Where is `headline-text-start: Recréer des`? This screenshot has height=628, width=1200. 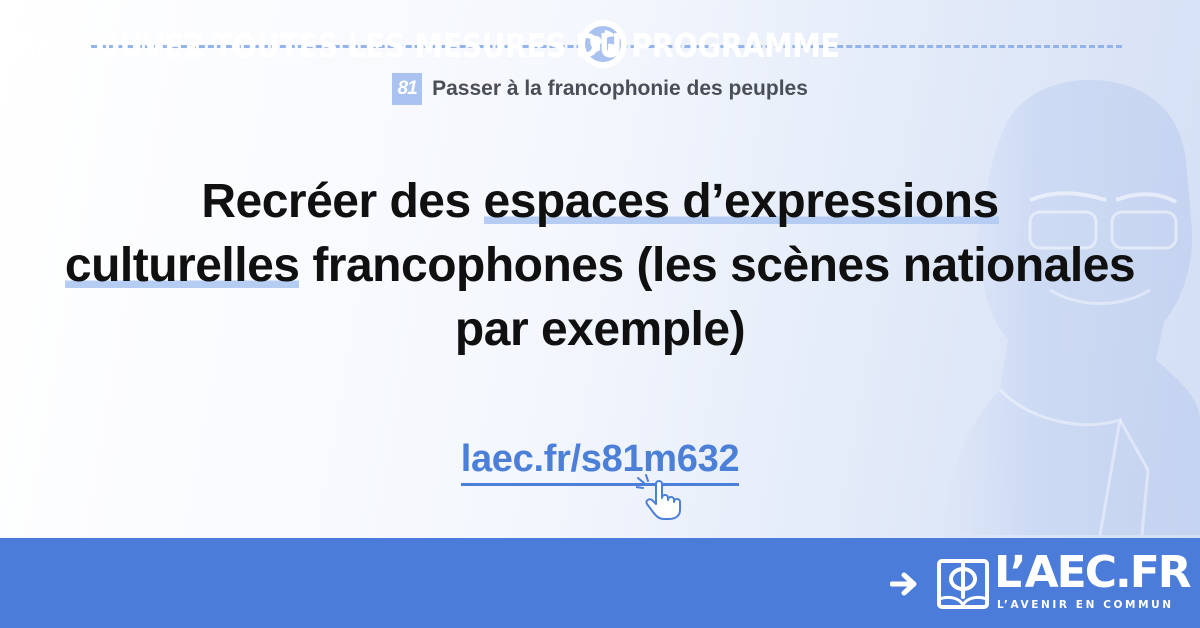 headline-text-start: Recréer des is located at coordinates (342, 201).